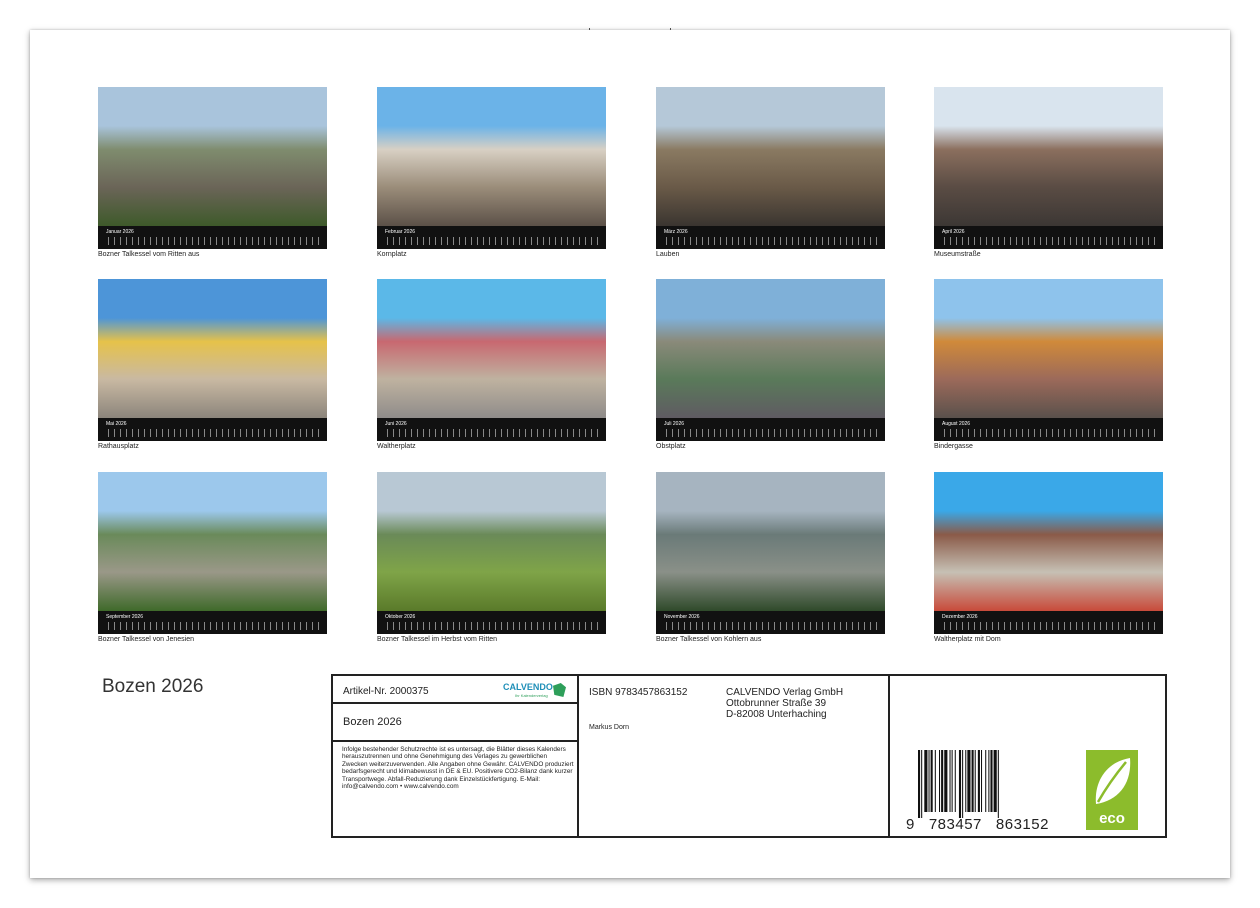  I want to click on month-thumbnail: Juli 2026 Obstplatz, so click(770, 364).